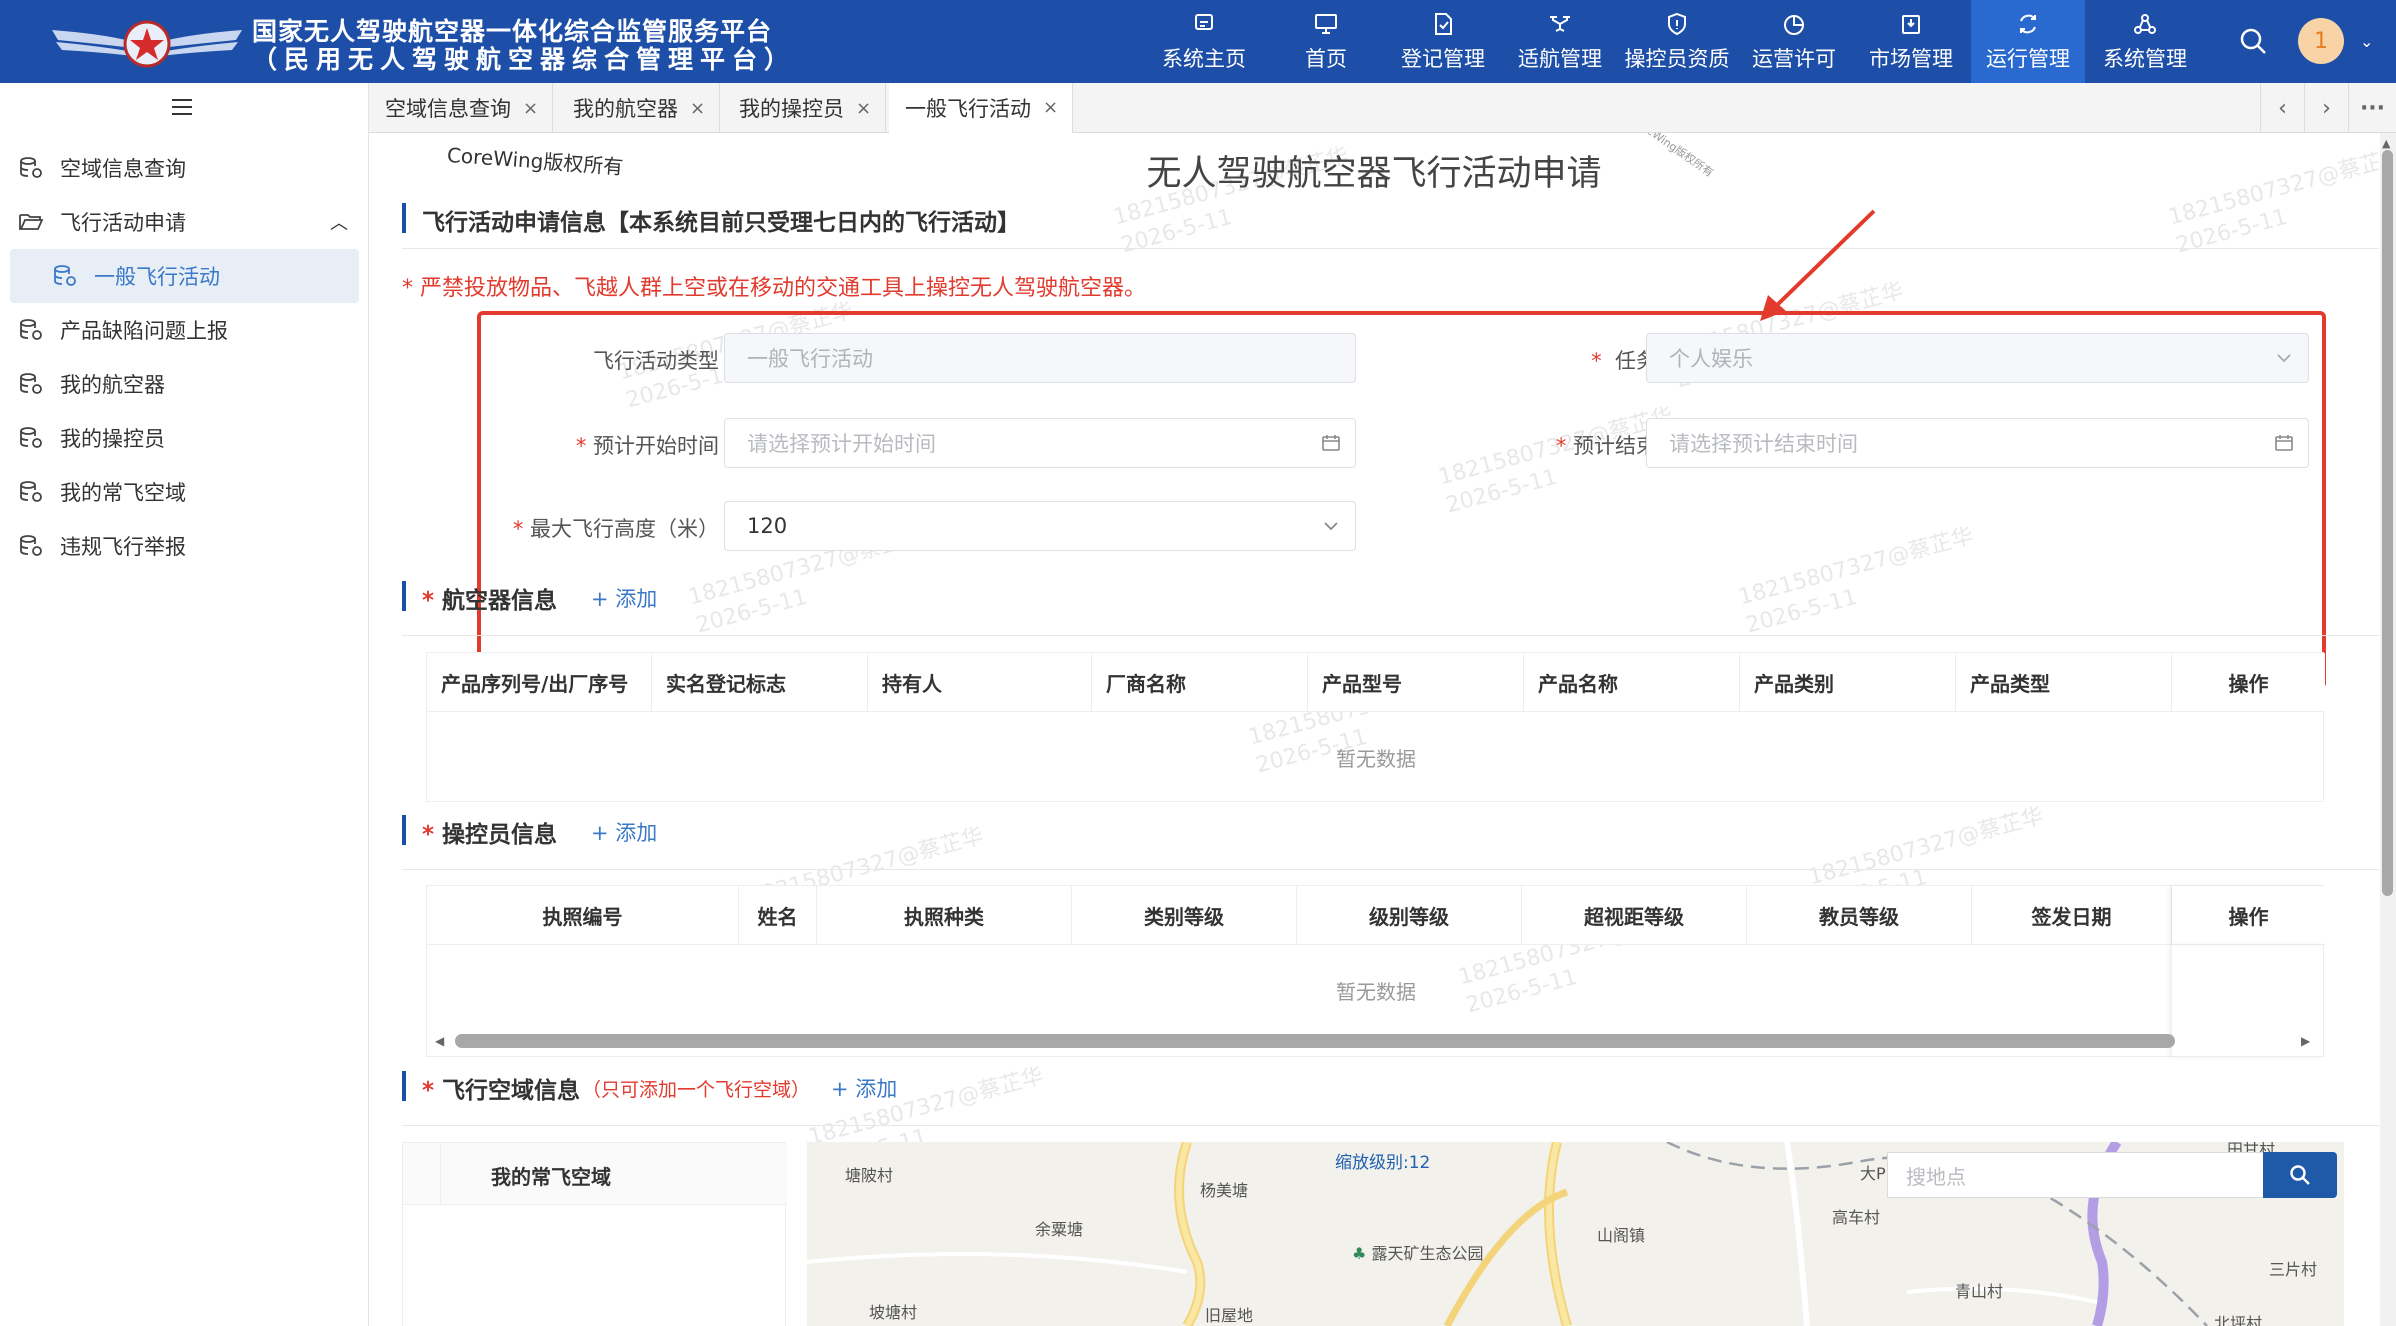  I want to click on nav-operation-management: 运行管理, so click(2028, 41).